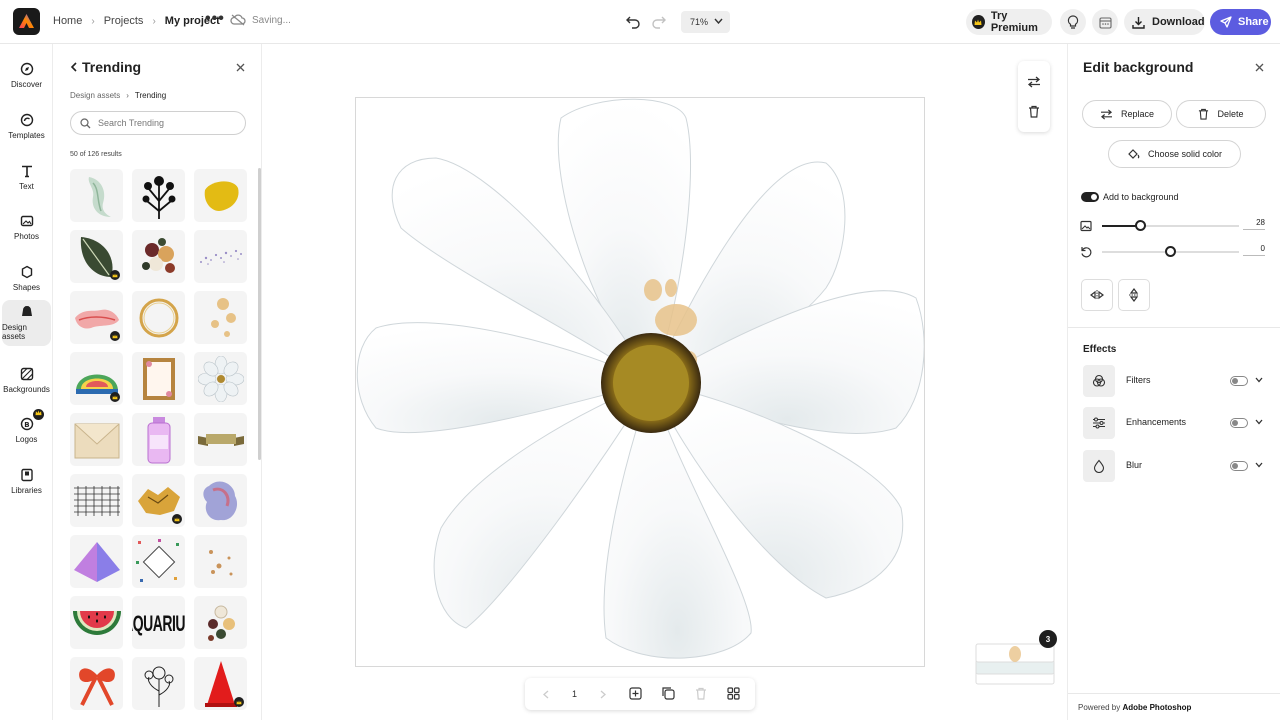 The width and height of the screenshot is (1280, 720). I want to click on breadcrumb-projects: Projects, so click(124, 21).